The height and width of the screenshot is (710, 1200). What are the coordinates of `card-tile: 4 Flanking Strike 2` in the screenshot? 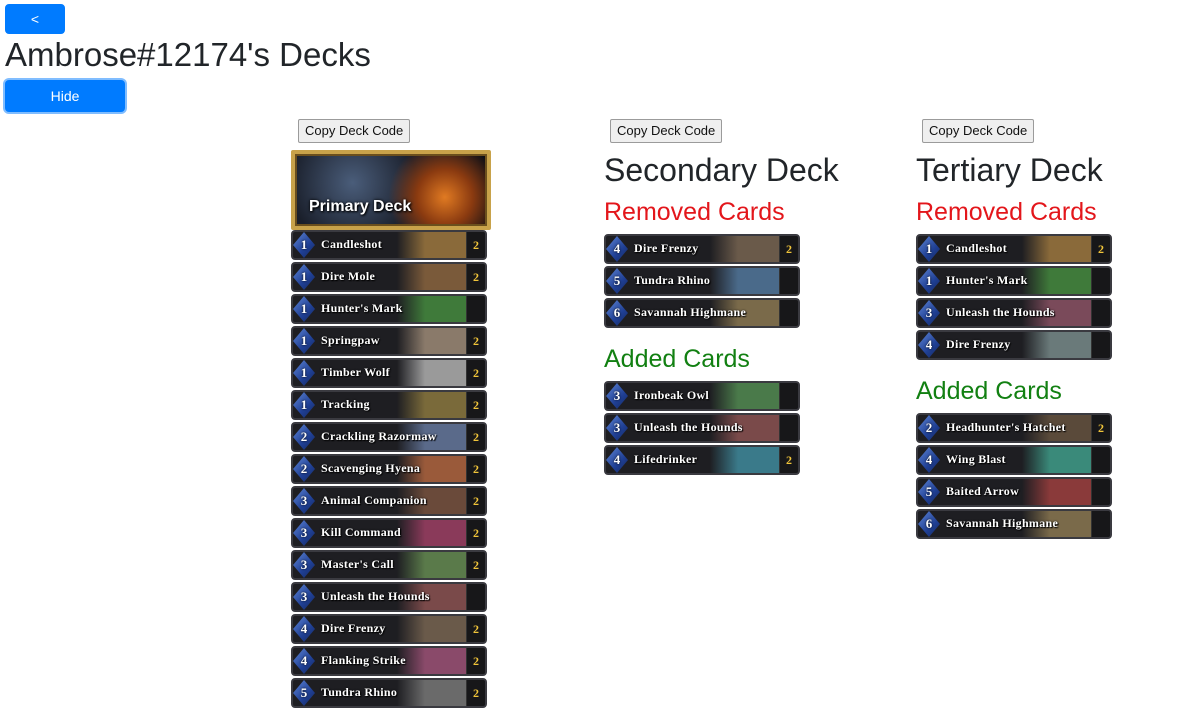 It's located at (389, 661).